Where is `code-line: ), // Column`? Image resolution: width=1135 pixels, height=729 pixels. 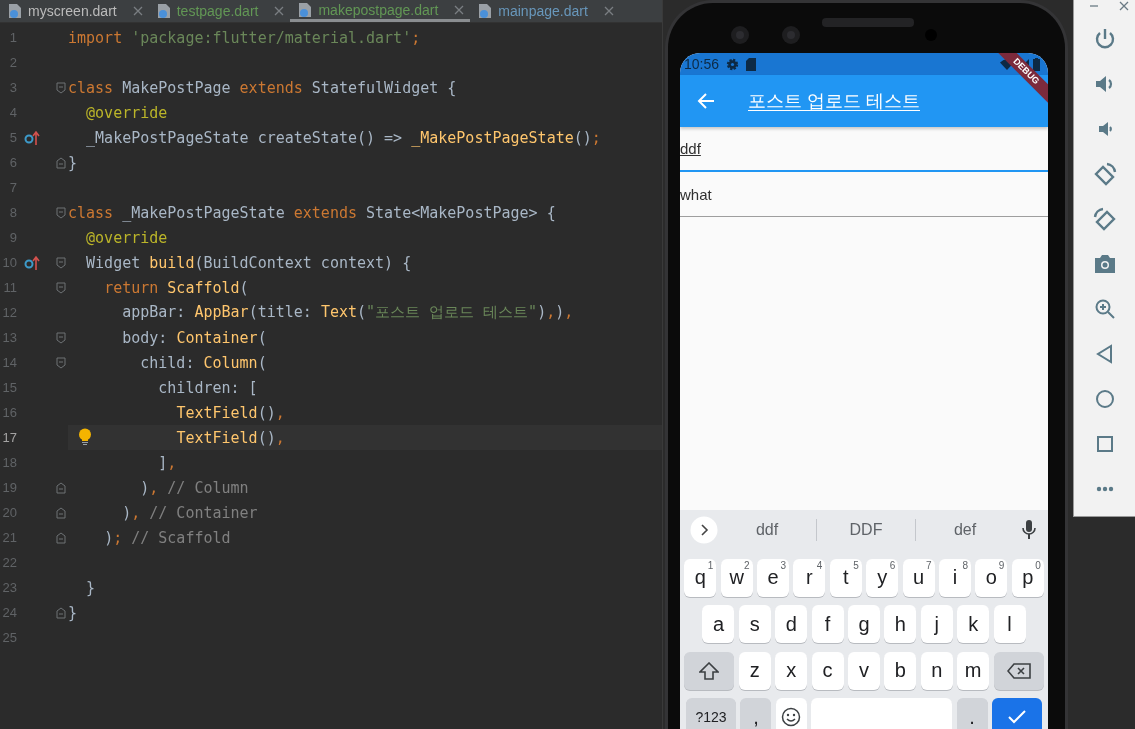
code-line: ), // Column is located at coordinates (194, 487).